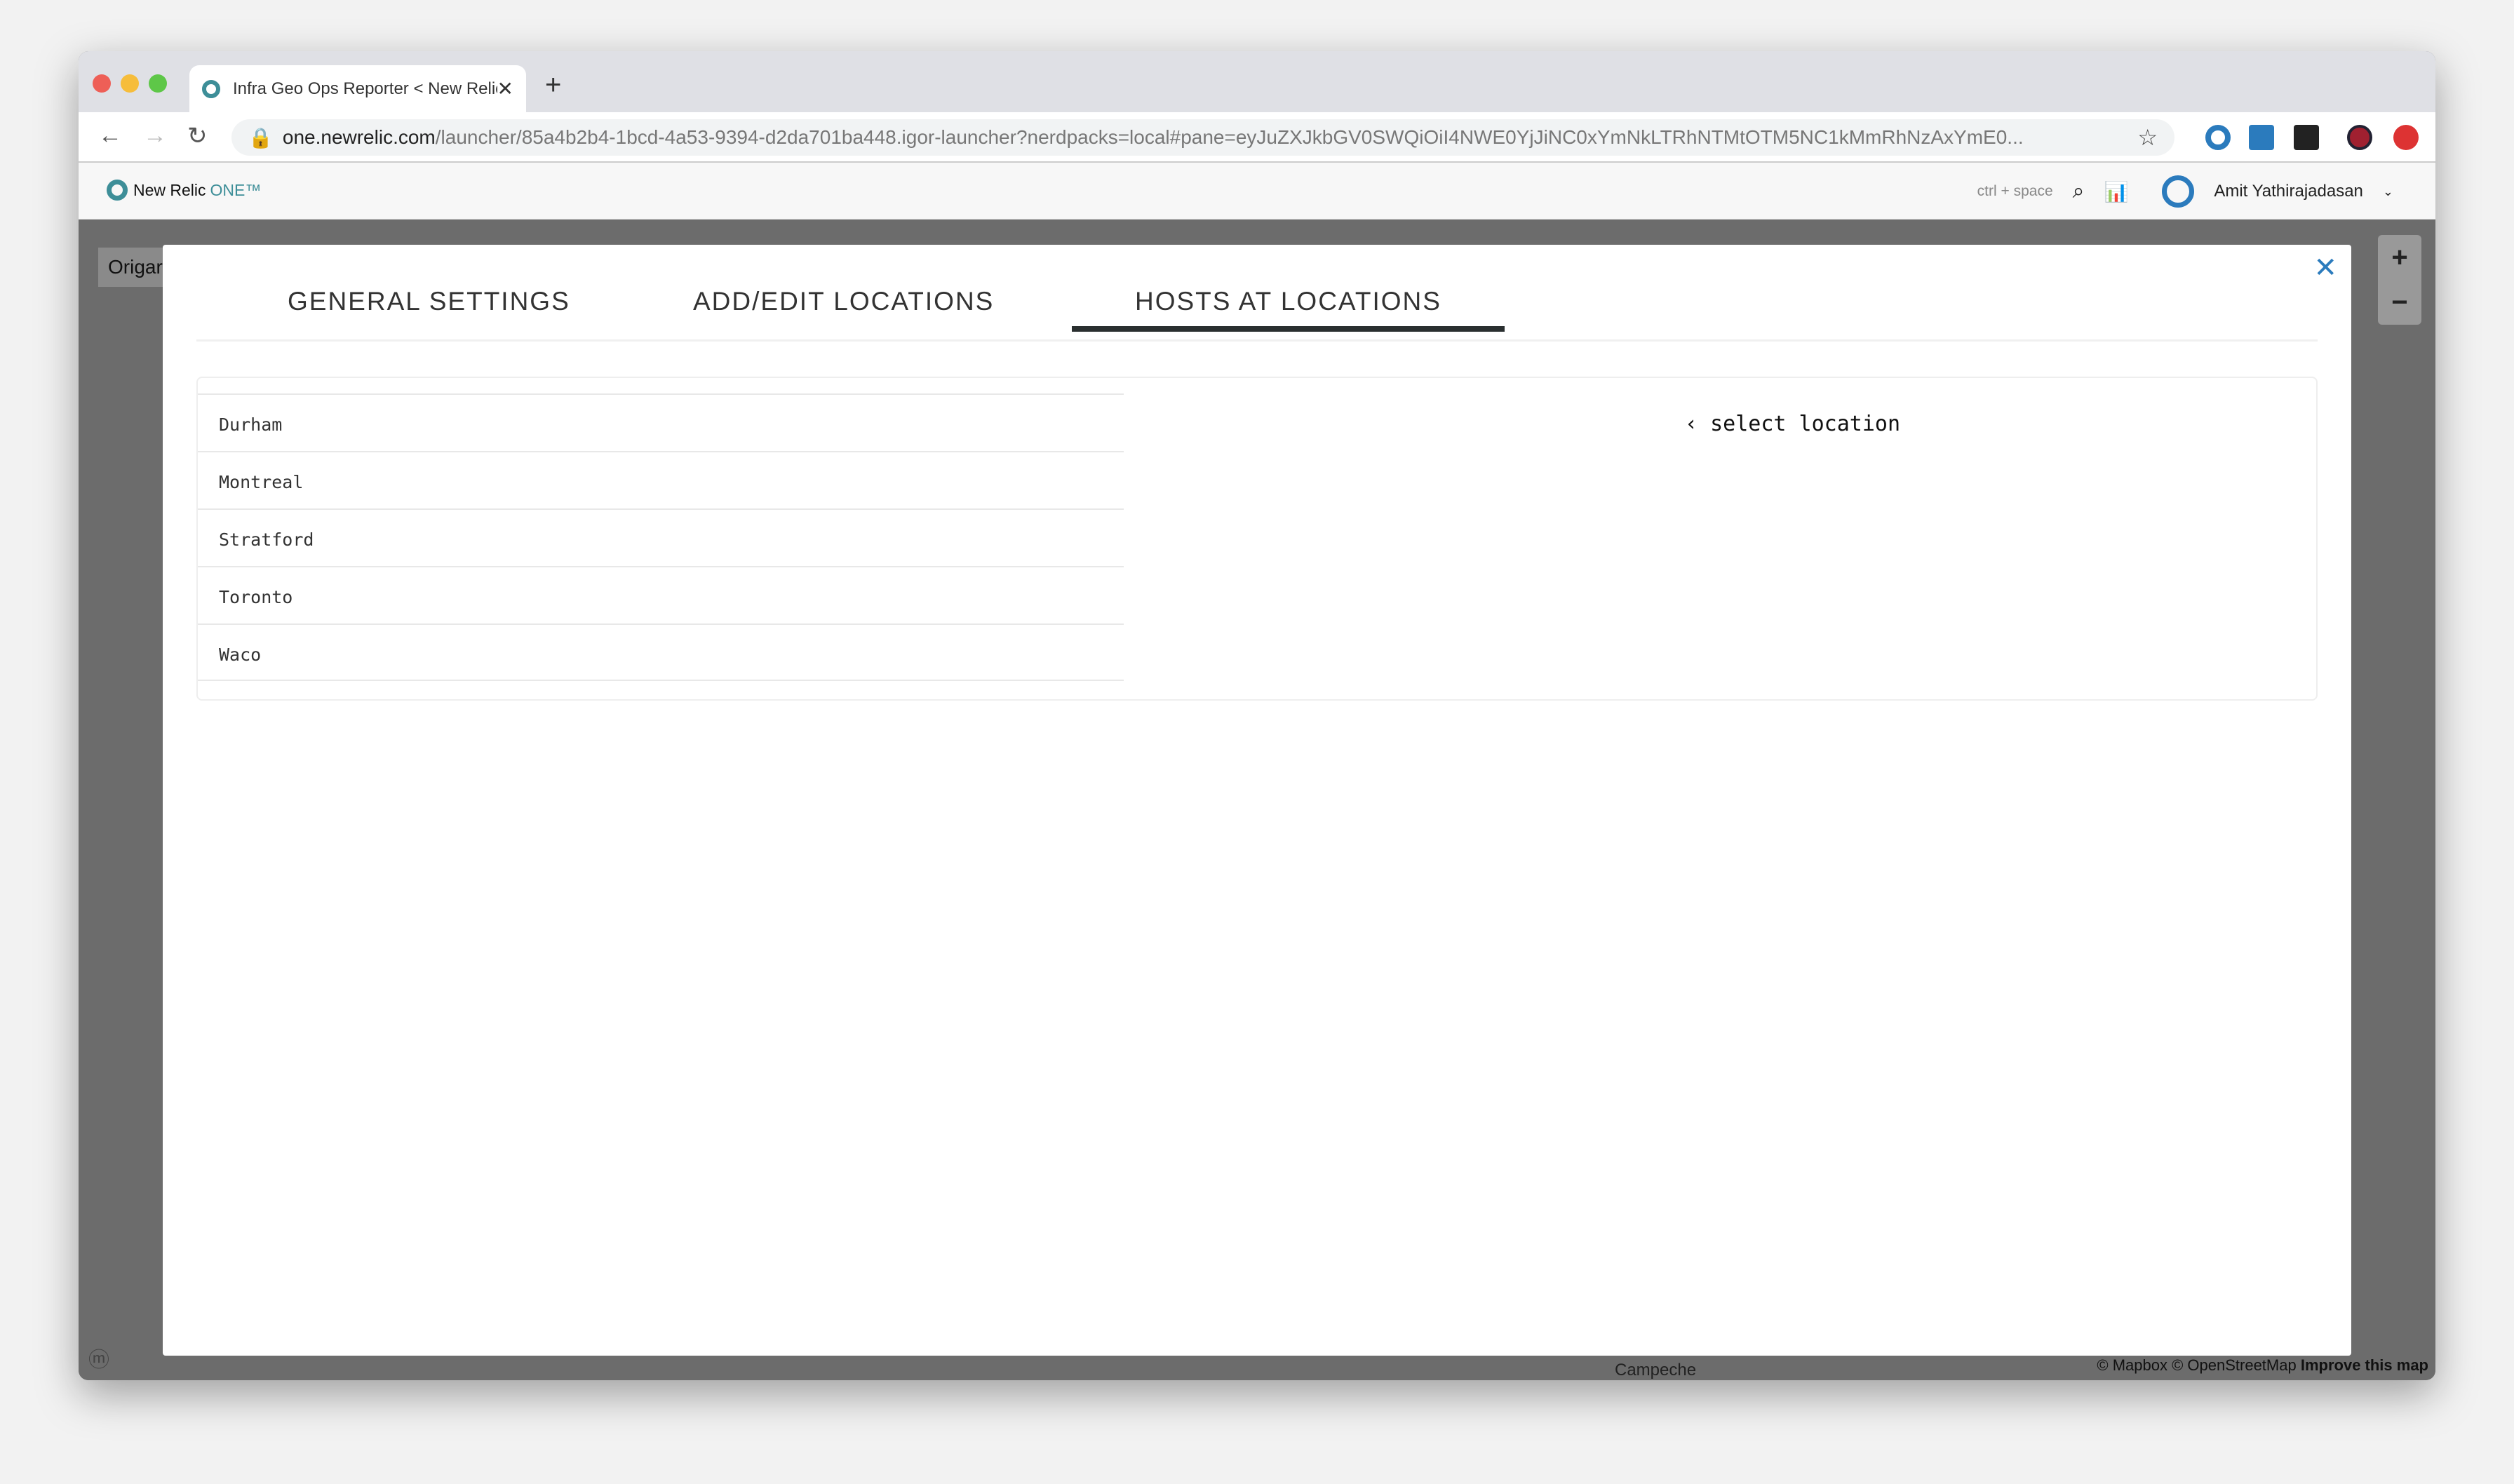 Image resolution: width=2514 pixels, height=1484 pixels. Describe the element at coordinates (2400, 303) in the screenshot. I see `zoom-out-button: −` at that location.